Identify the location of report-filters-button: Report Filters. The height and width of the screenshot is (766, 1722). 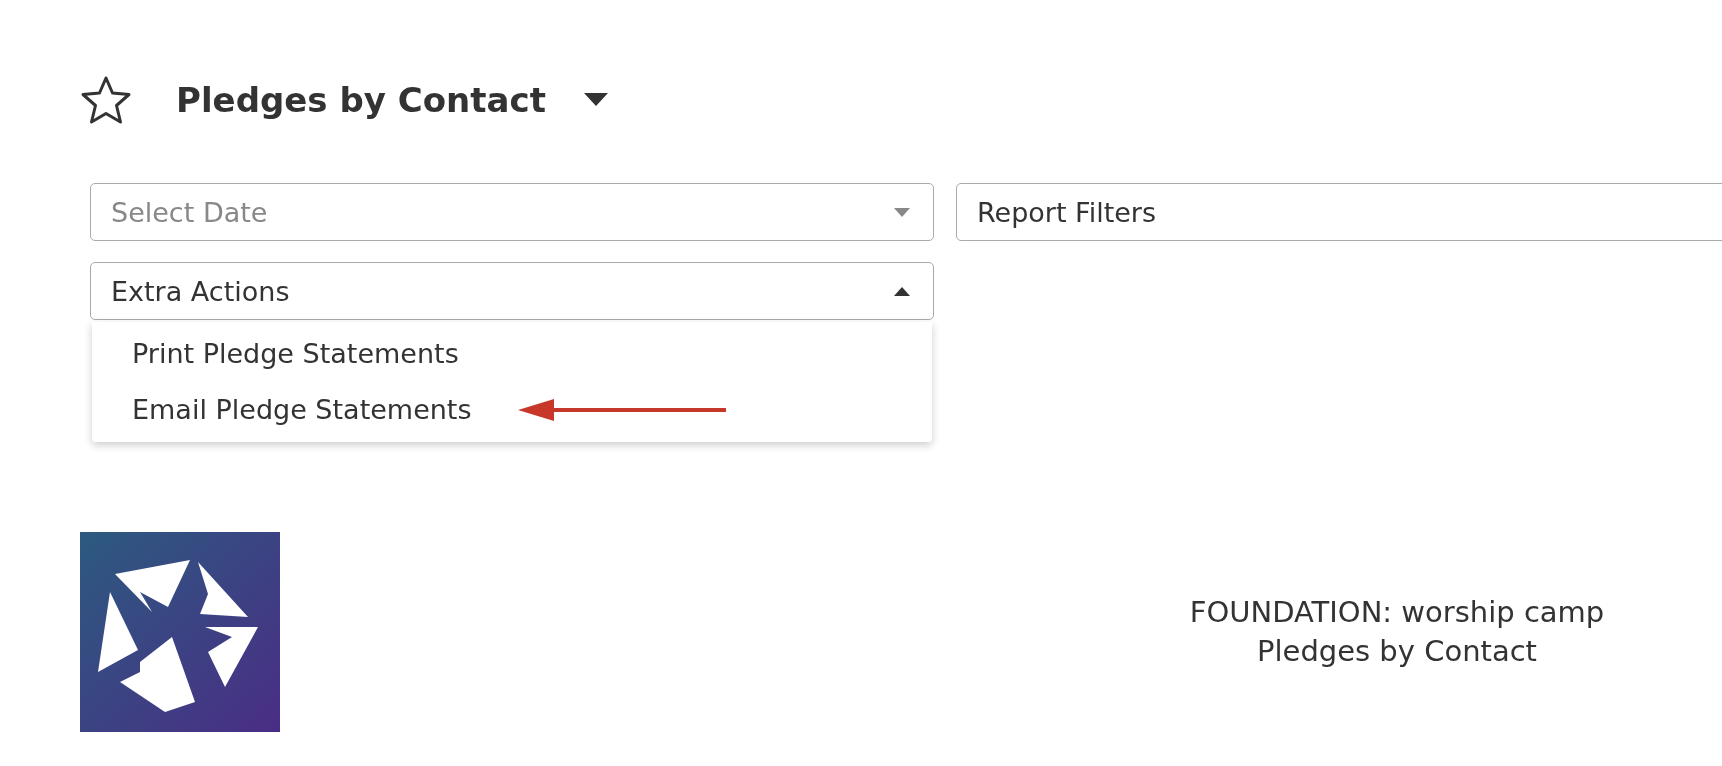
(1339, 212).